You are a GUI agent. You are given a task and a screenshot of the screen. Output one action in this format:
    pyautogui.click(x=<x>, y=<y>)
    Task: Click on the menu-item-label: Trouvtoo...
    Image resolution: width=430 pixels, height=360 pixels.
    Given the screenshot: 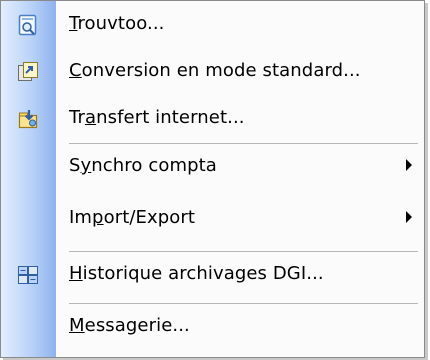 What is the action you would take?
    pyautogui.click(x=117, y=23)
    